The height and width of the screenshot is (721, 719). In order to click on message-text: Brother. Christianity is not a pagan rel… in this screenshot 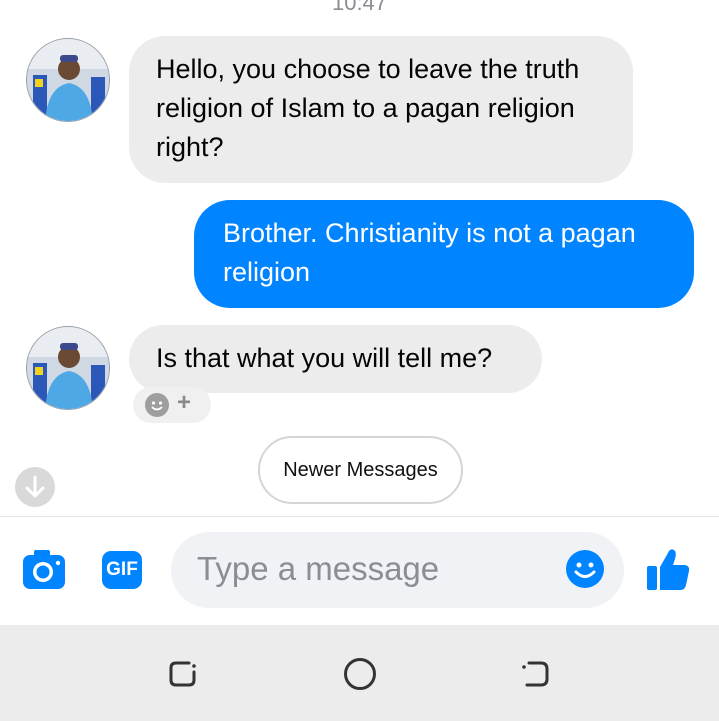, I will do `click(429, 252)`.